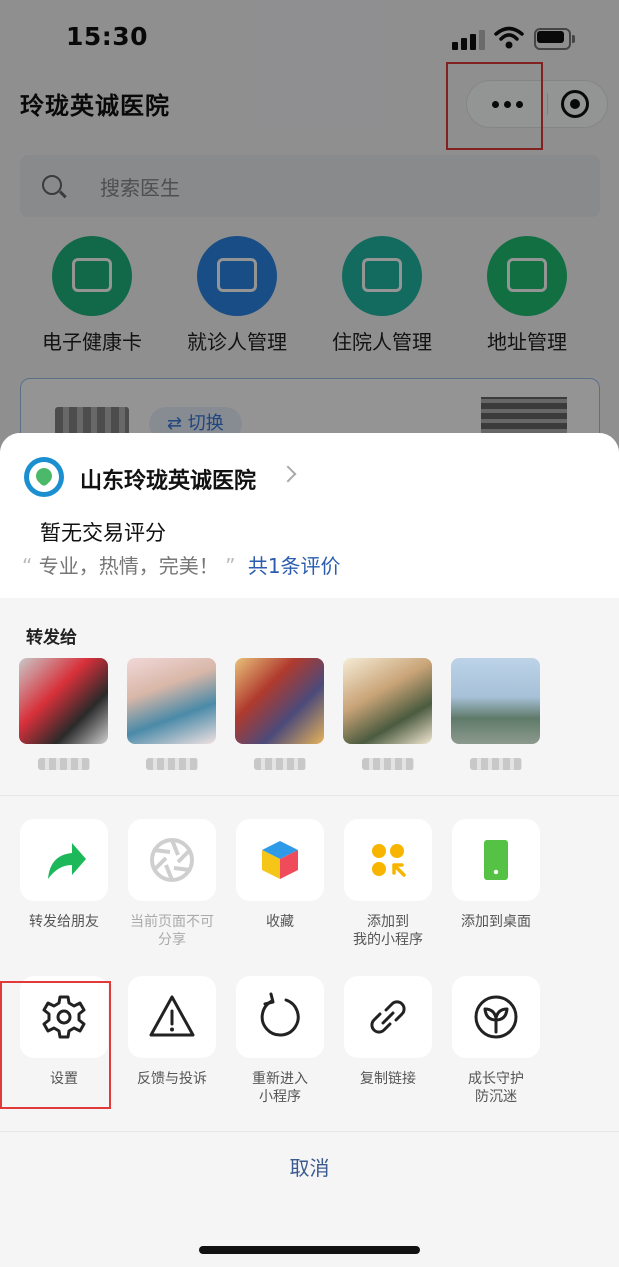 This screenshot has width=619, height=1267. Describe the element at coordinates (168, 481) in the screenshot. I see `hospital-name: 山东玲珑英诚医院` at that location.